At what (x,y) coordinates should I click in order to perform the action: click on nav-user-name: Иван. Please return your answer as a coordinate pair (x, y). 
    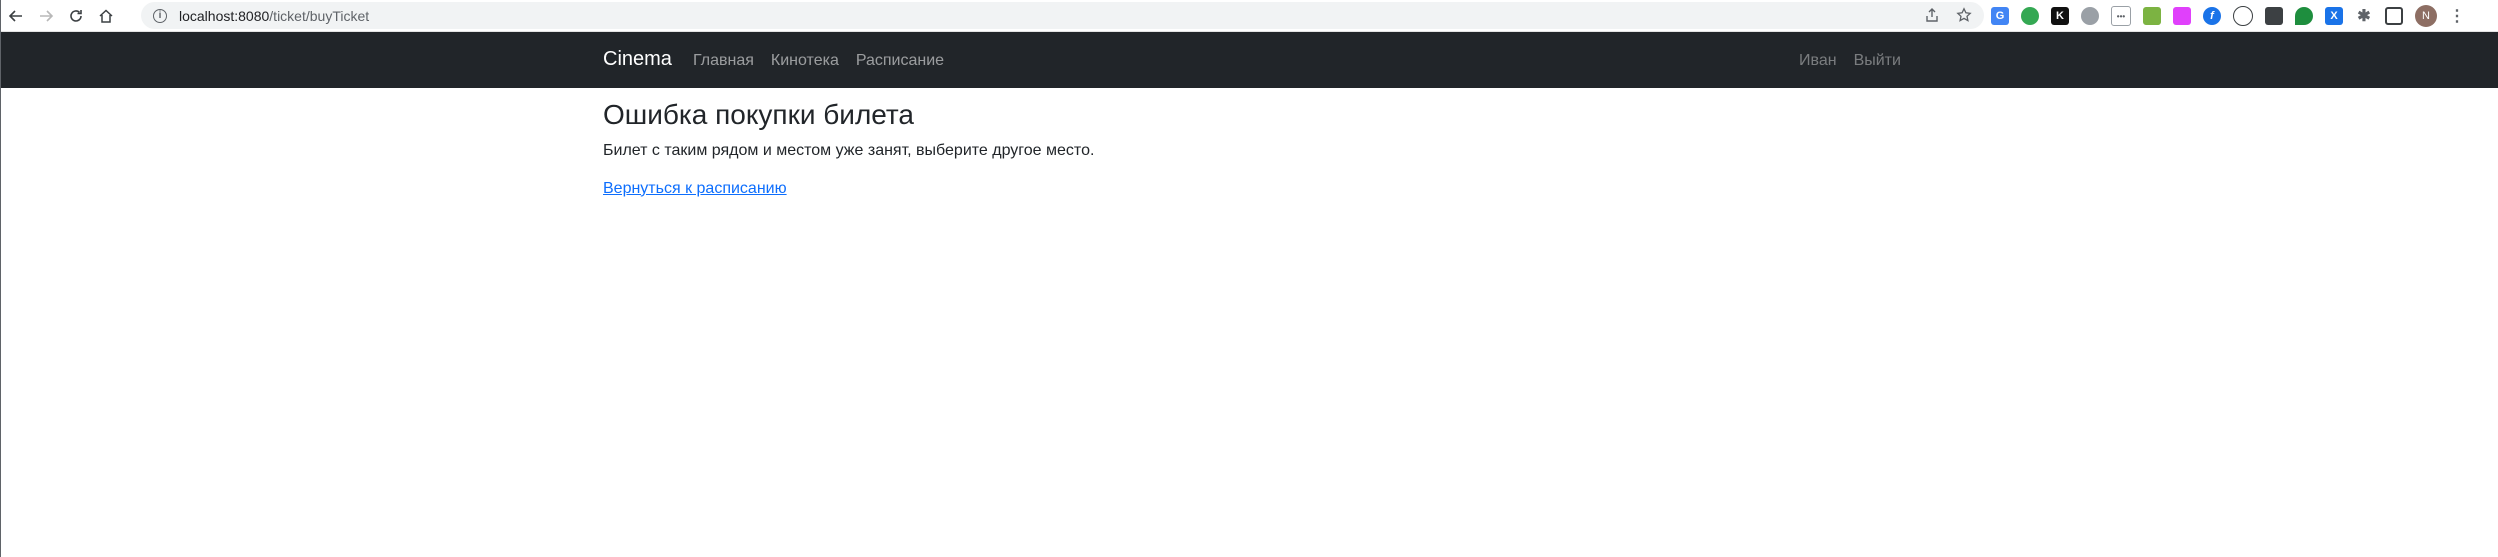
    Looking at the image, I should click on (1818, 61).